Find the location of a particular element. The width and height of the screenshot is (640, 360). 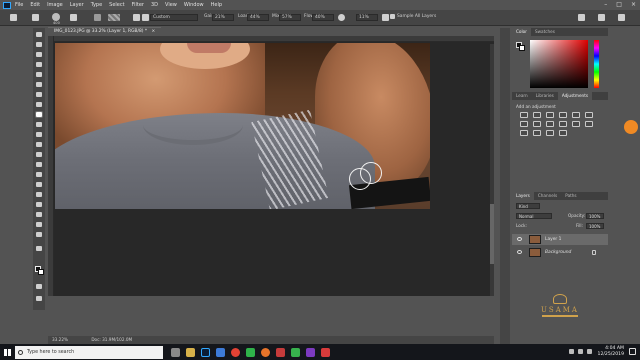

hand-tool is located at coordinates (39, 225).